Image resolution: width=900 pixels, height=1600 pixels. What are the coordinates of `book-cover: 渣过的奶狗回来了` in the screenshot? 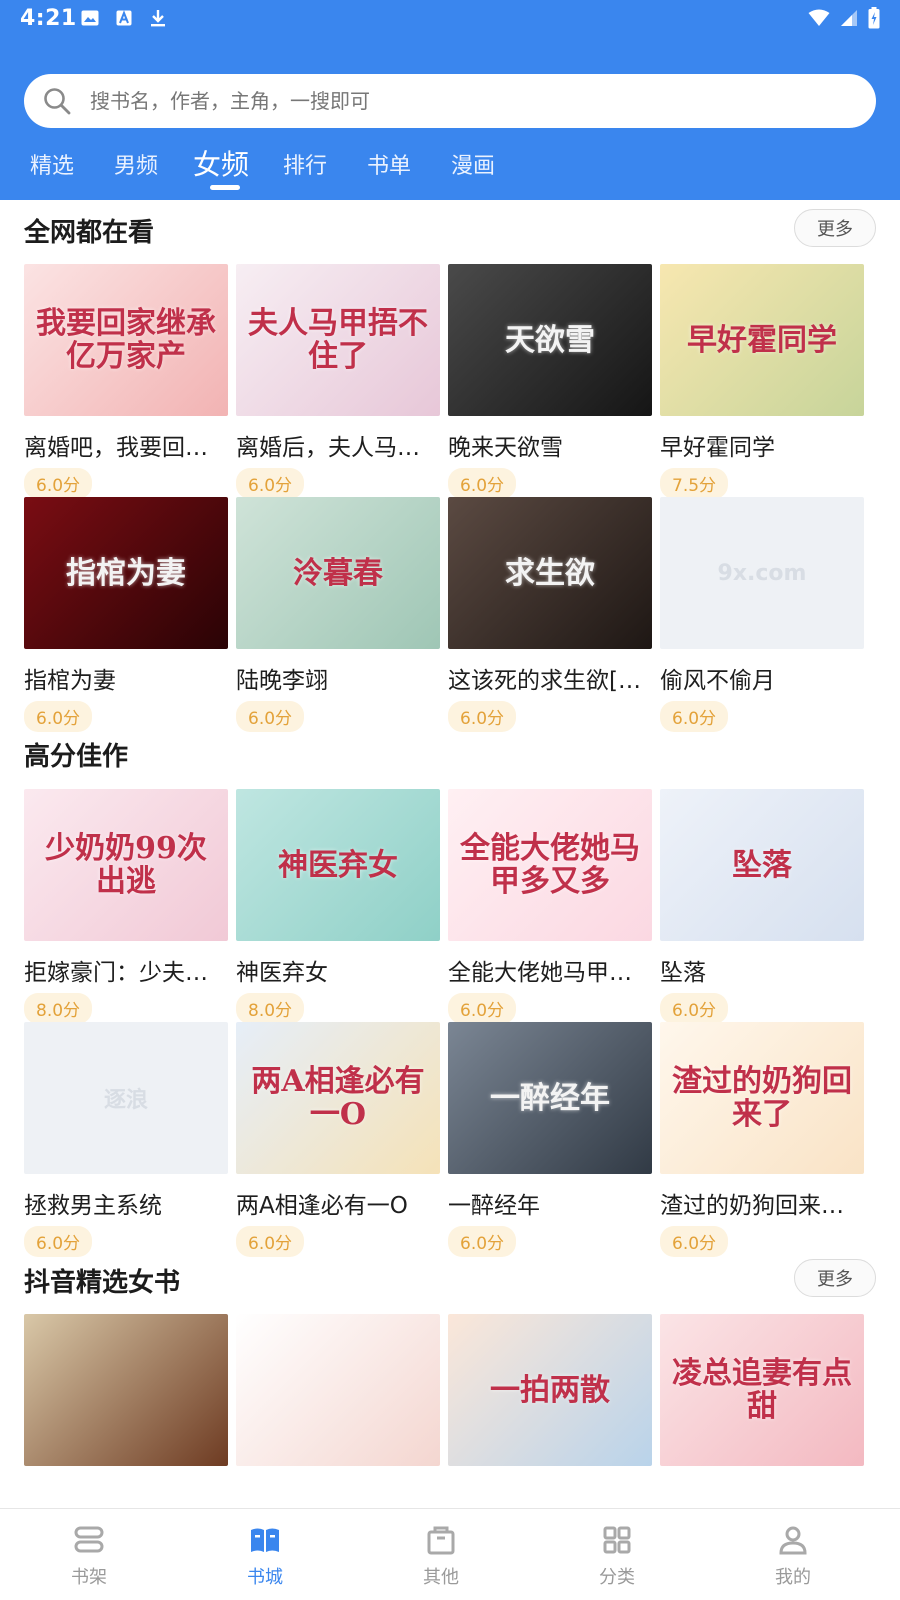 It's located at (762, 1098).